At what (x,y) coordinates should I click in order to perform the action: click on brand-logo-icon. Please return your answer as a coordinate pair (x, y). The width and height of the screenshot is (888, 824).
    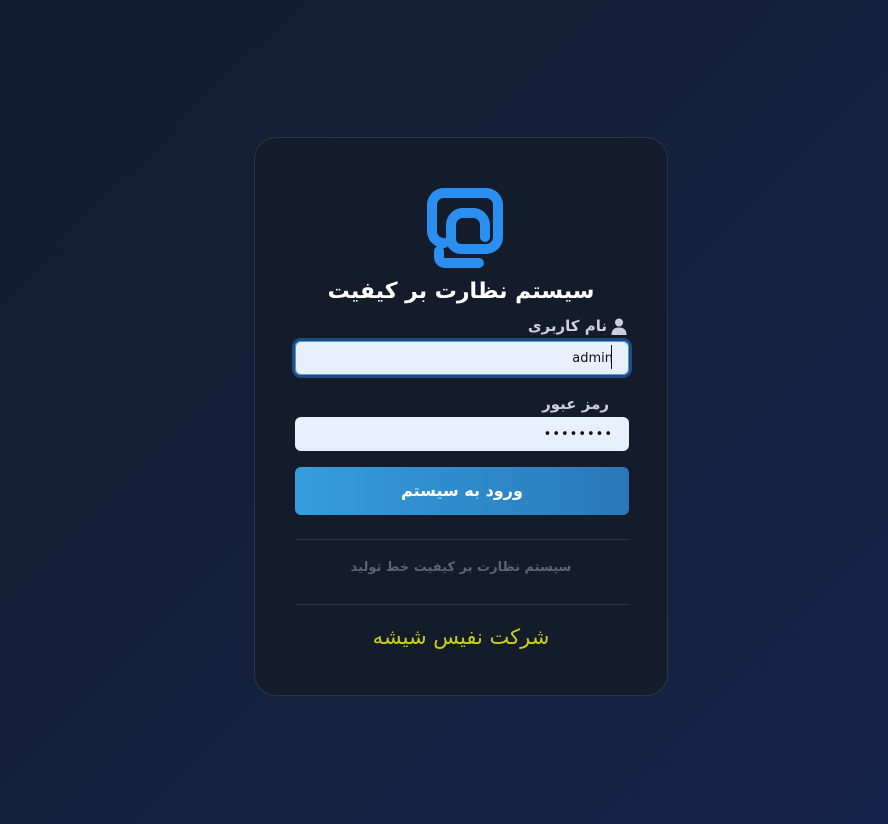
    Looking at the image, I should click on (465, 228).